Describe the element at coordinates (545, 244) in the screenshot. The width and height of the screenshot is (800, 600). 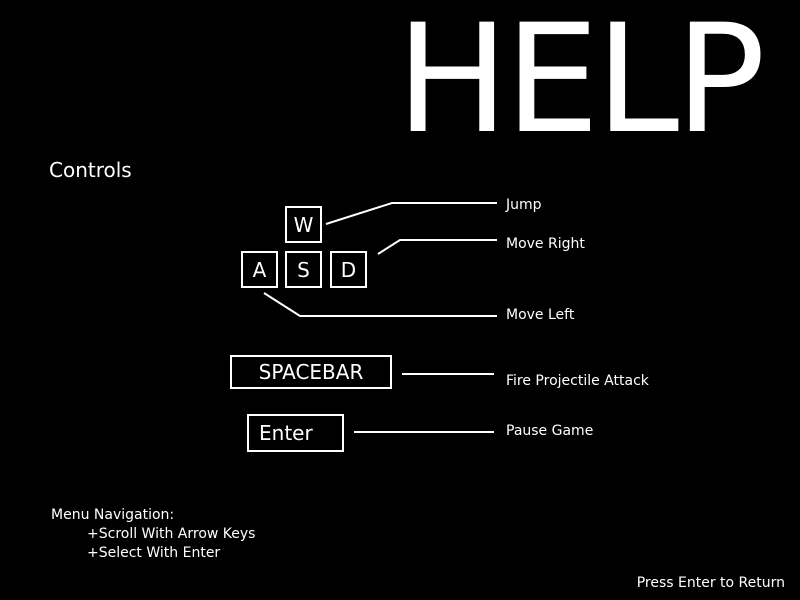
I see `move-right-label: Move Right` at that location.